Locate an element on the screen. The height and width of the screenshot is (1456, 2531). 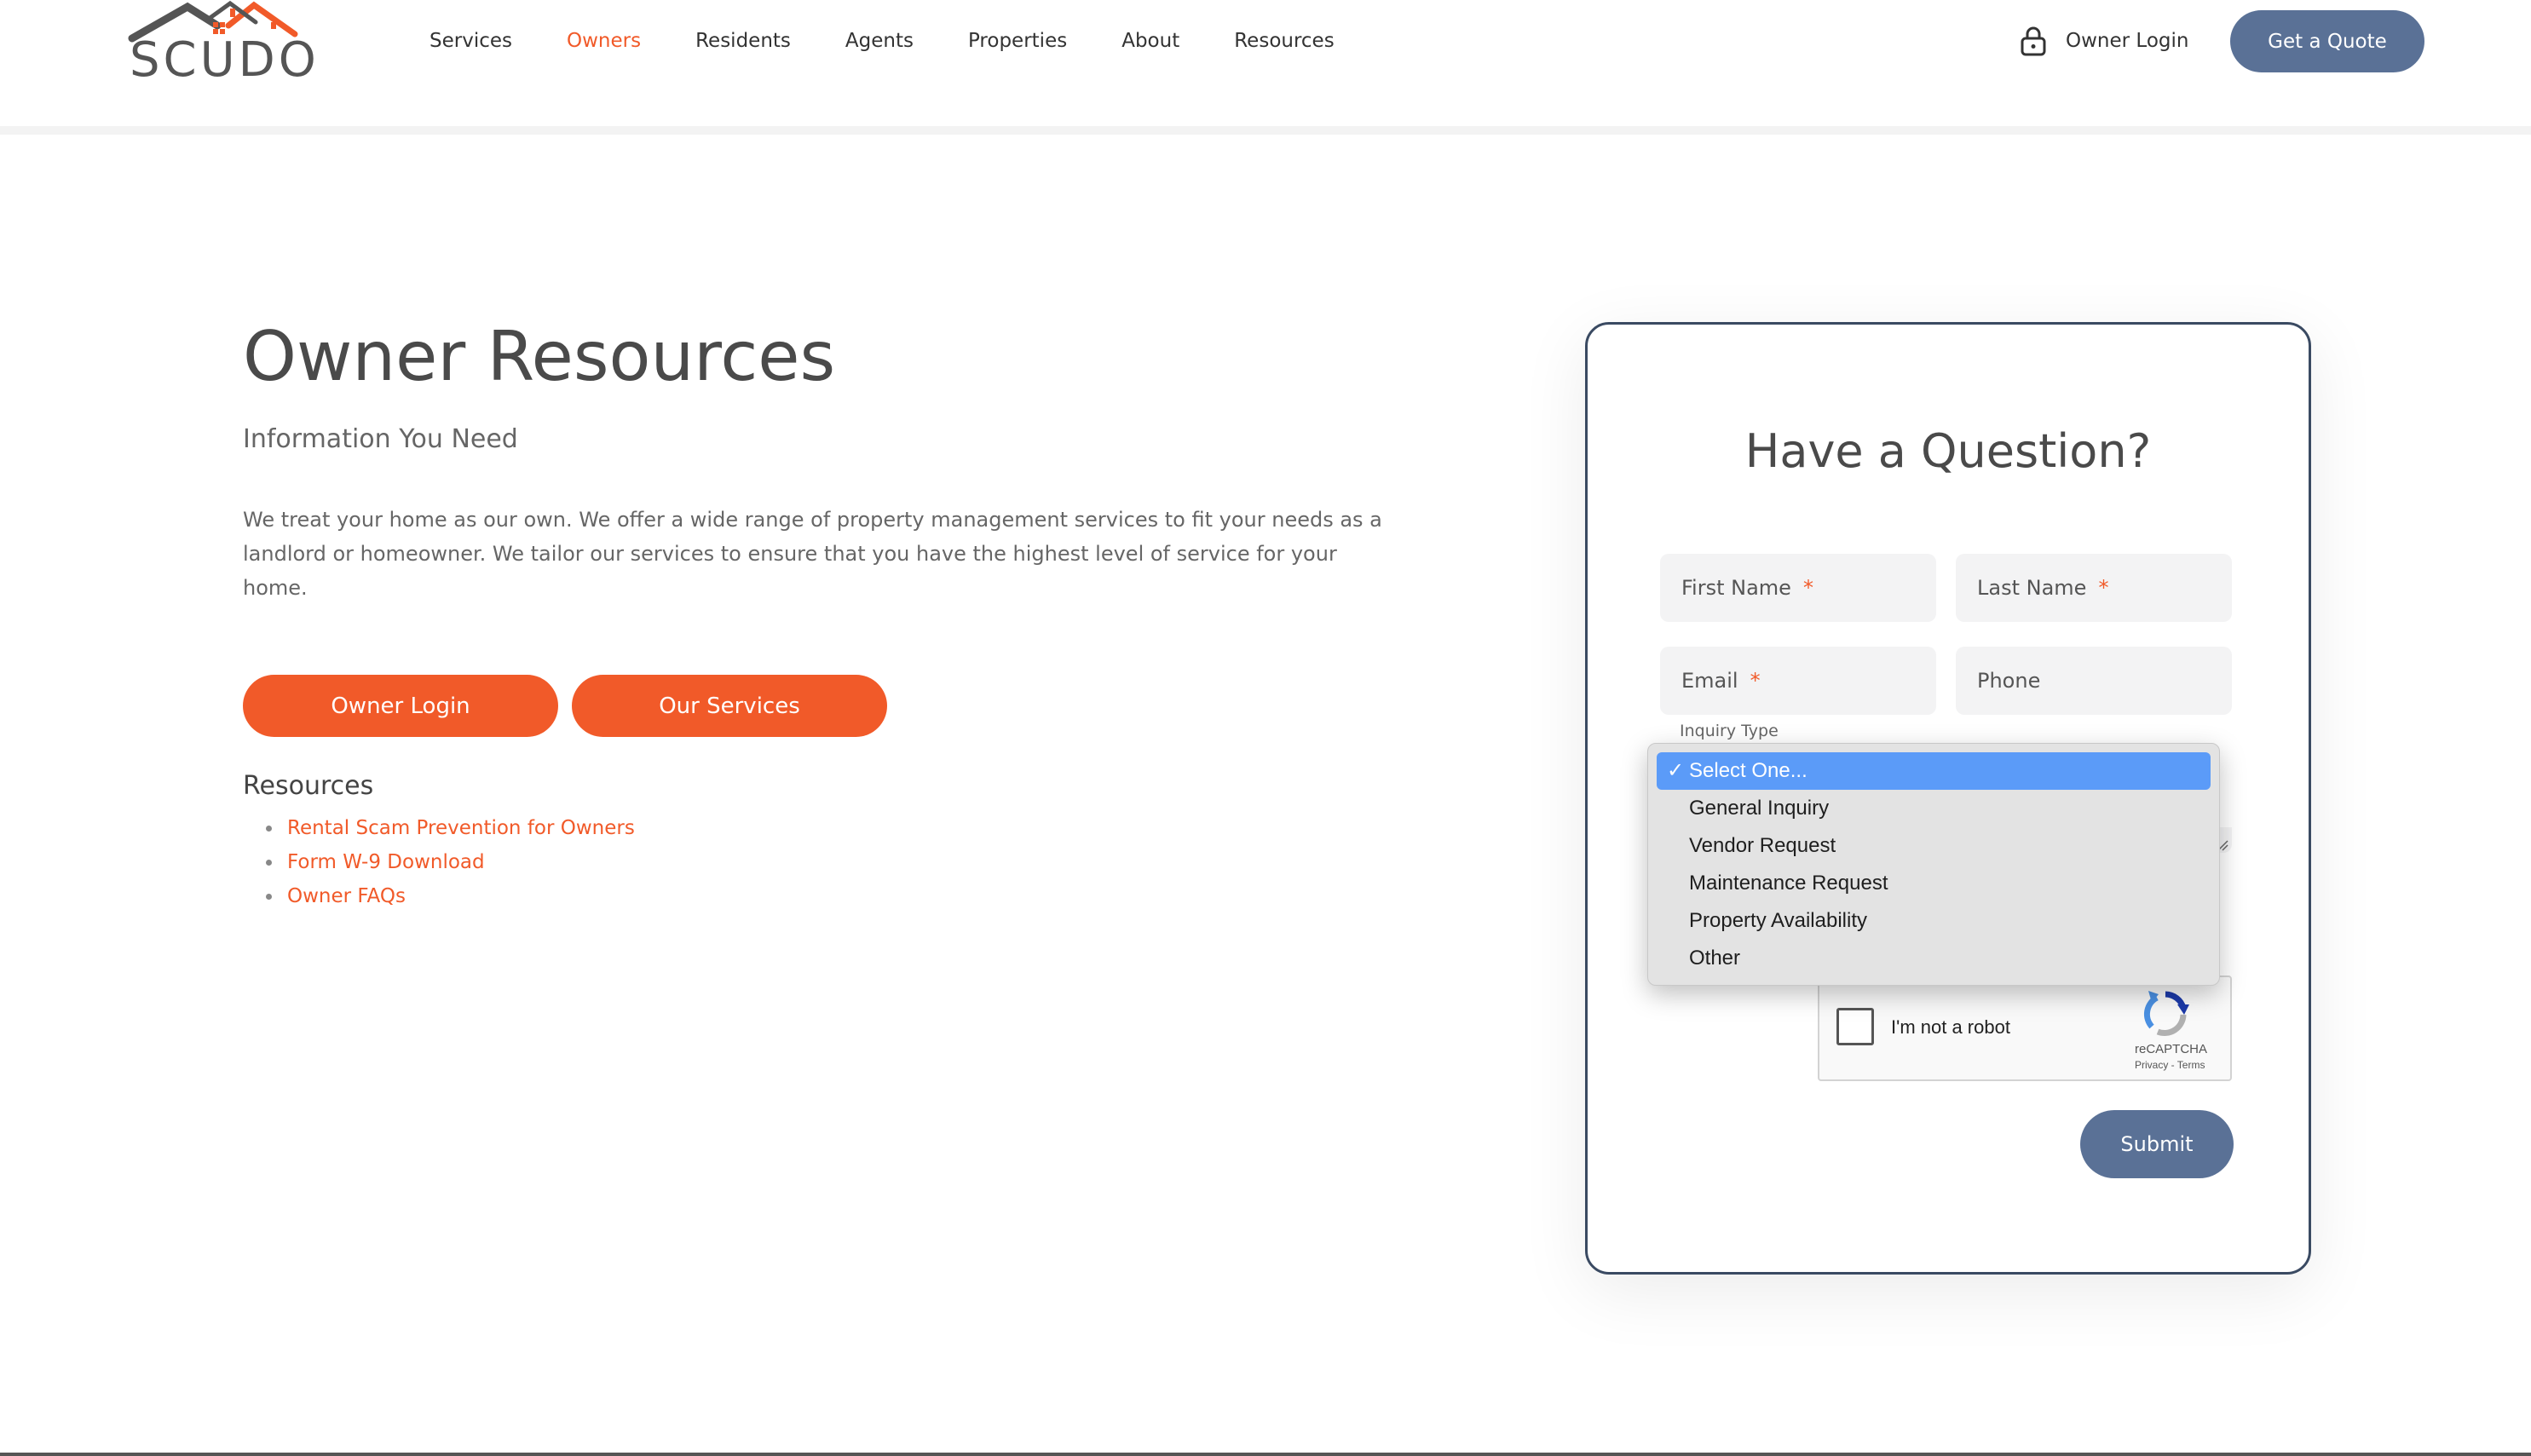
email-placeholder: Email is located at coordinates (1709, 681).